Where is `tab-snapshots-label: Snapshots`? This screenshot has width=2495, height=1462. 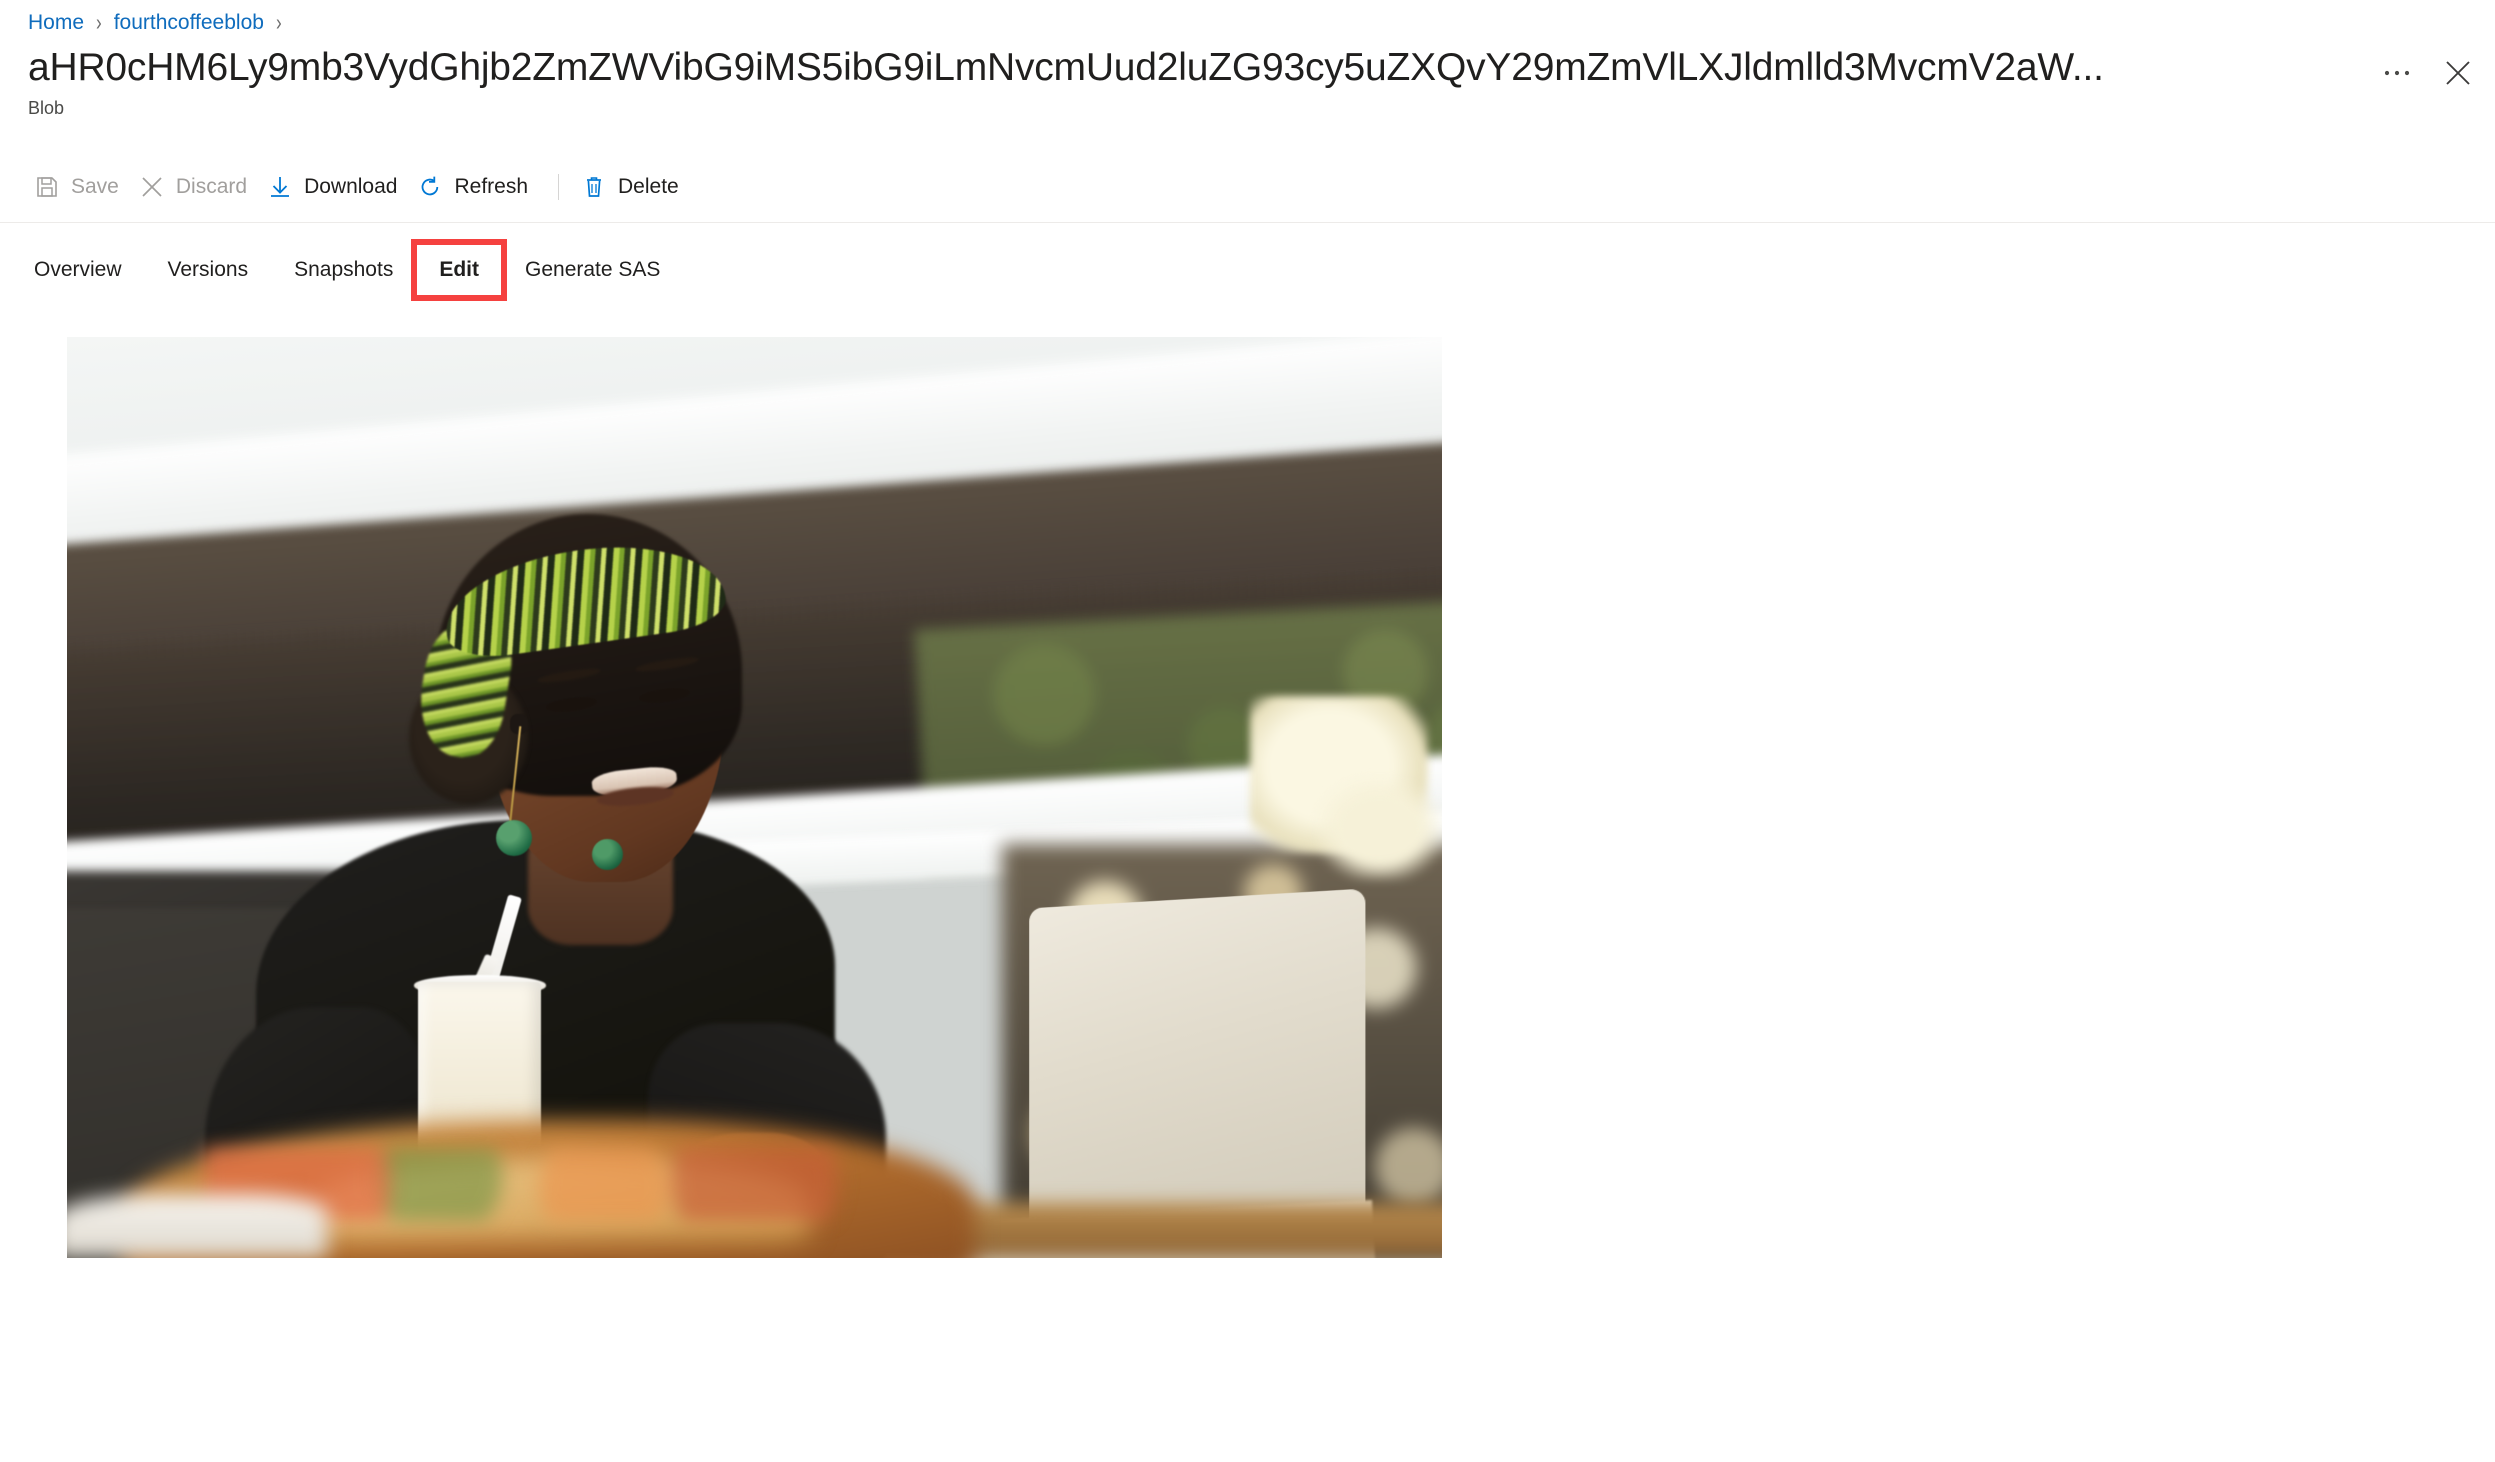
tab-snapshots-label: Snapshots is located at coordinates (344, 269).